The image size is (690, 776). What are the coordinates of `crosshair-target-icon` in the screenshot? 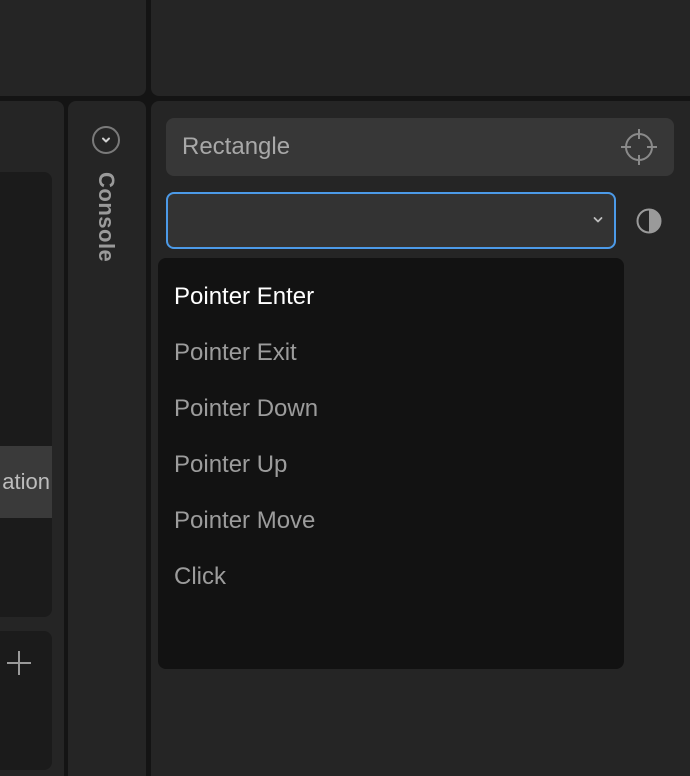 It's located at (639, 147).